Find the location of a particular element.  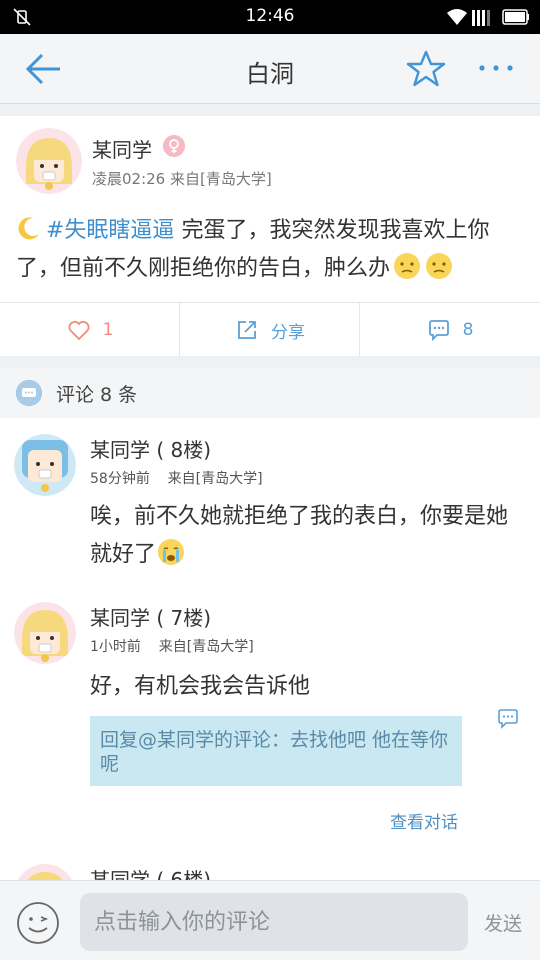

comment-bubble-icon is located at coordinates (29, 393).